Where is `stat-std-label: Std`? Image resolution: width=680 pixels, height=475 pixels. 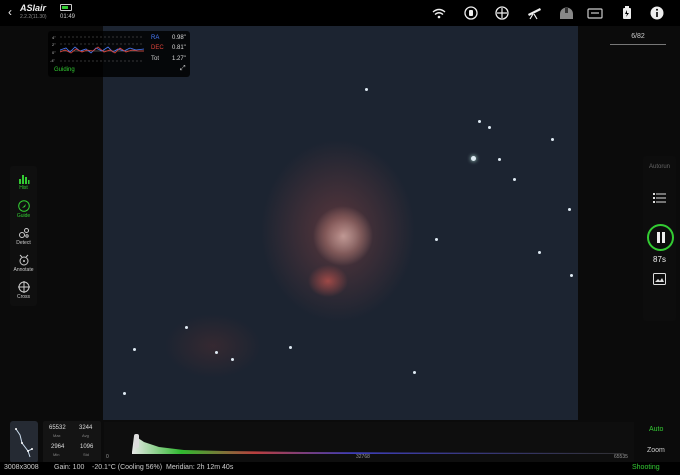 stat-std-label: Std is located at coordinates (86, 454).